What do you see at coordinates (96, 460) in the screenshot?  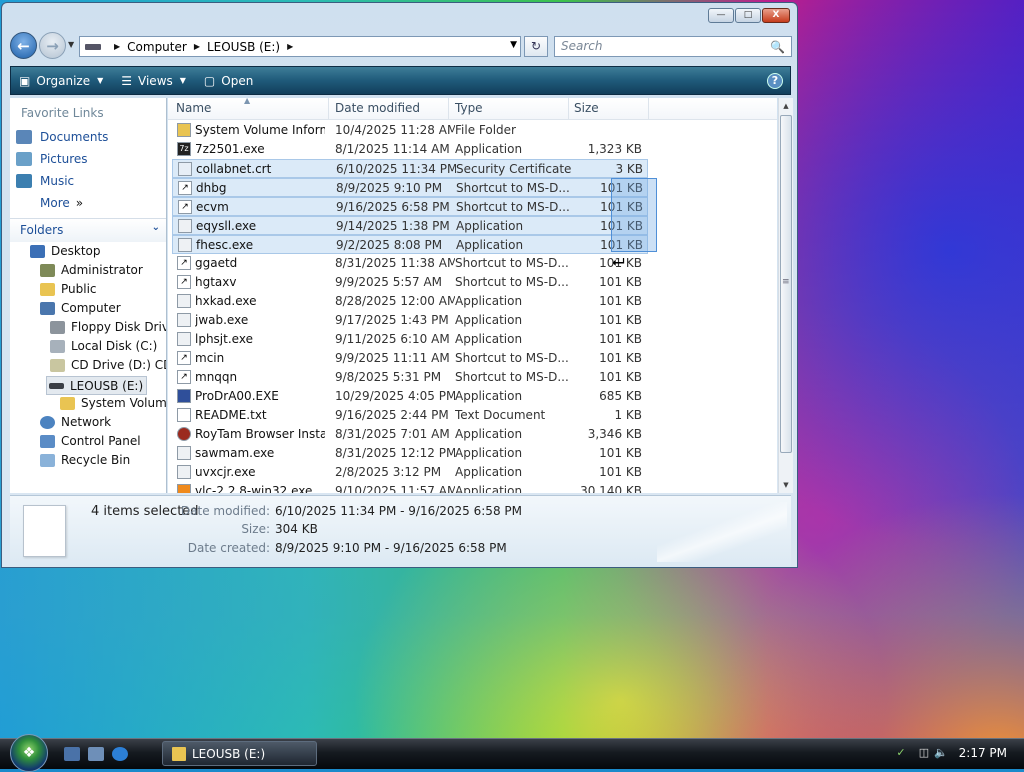 I see `tree-label: Recycle Bin` at bounding box center [96, 460].